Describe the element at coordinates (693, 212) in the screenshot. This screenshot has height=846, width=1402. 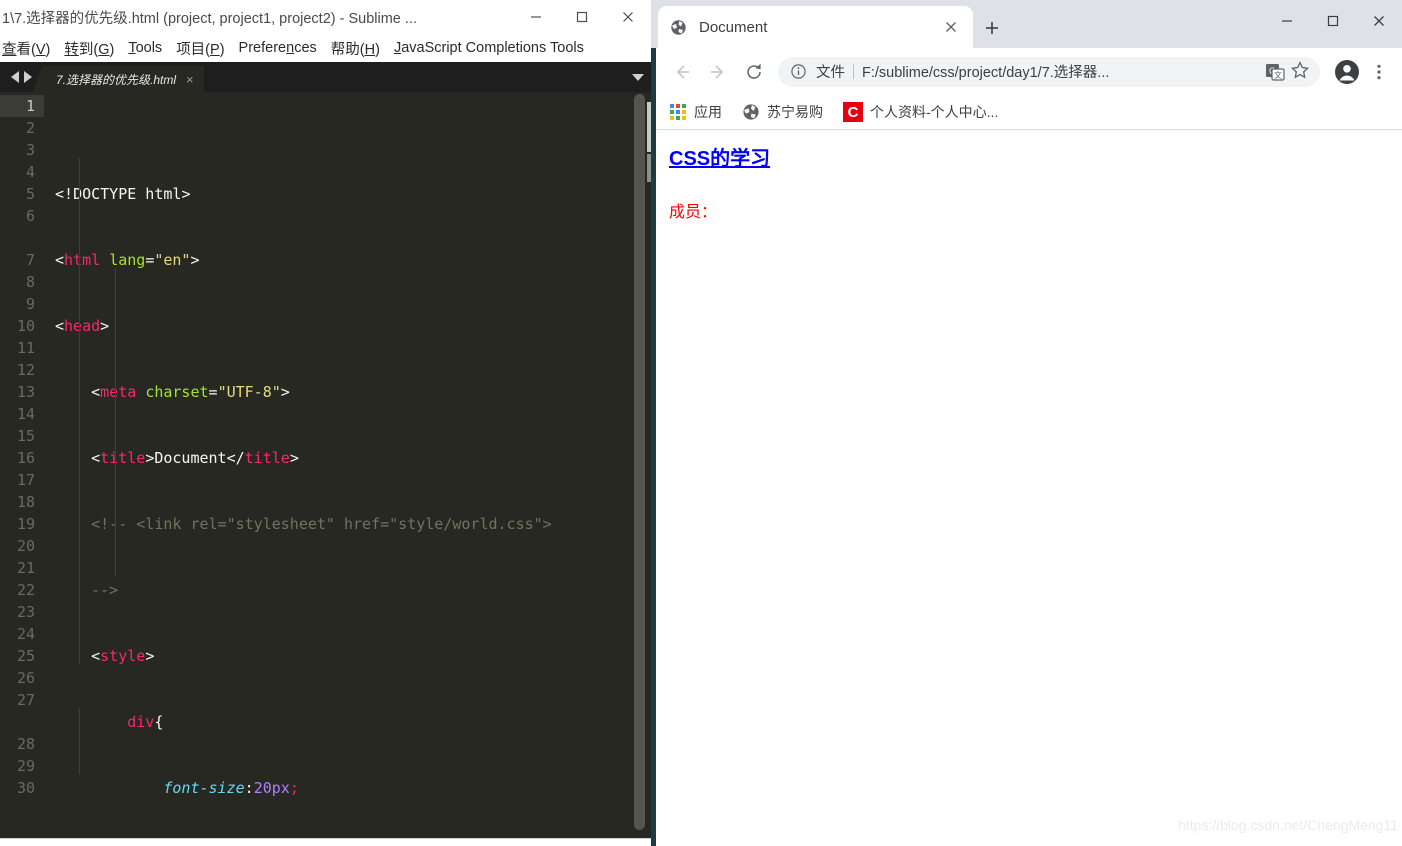
I see `page-paragraph-members: 成员：` at that location.